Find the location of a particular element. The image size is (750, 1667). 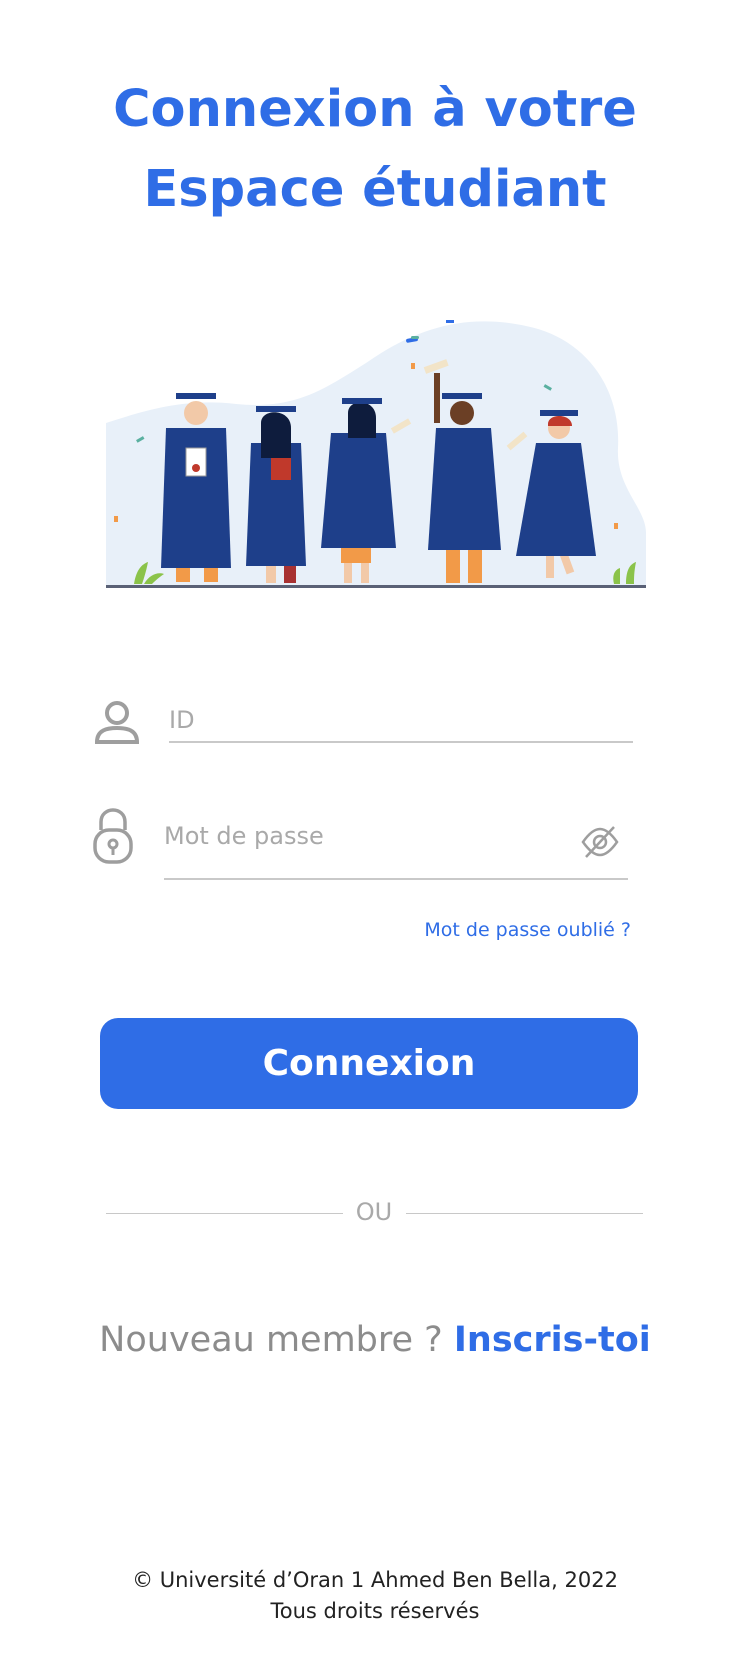

signup-prompt: Nouveau membre ? Inscris-toi is located at coordinates (375, 1340).